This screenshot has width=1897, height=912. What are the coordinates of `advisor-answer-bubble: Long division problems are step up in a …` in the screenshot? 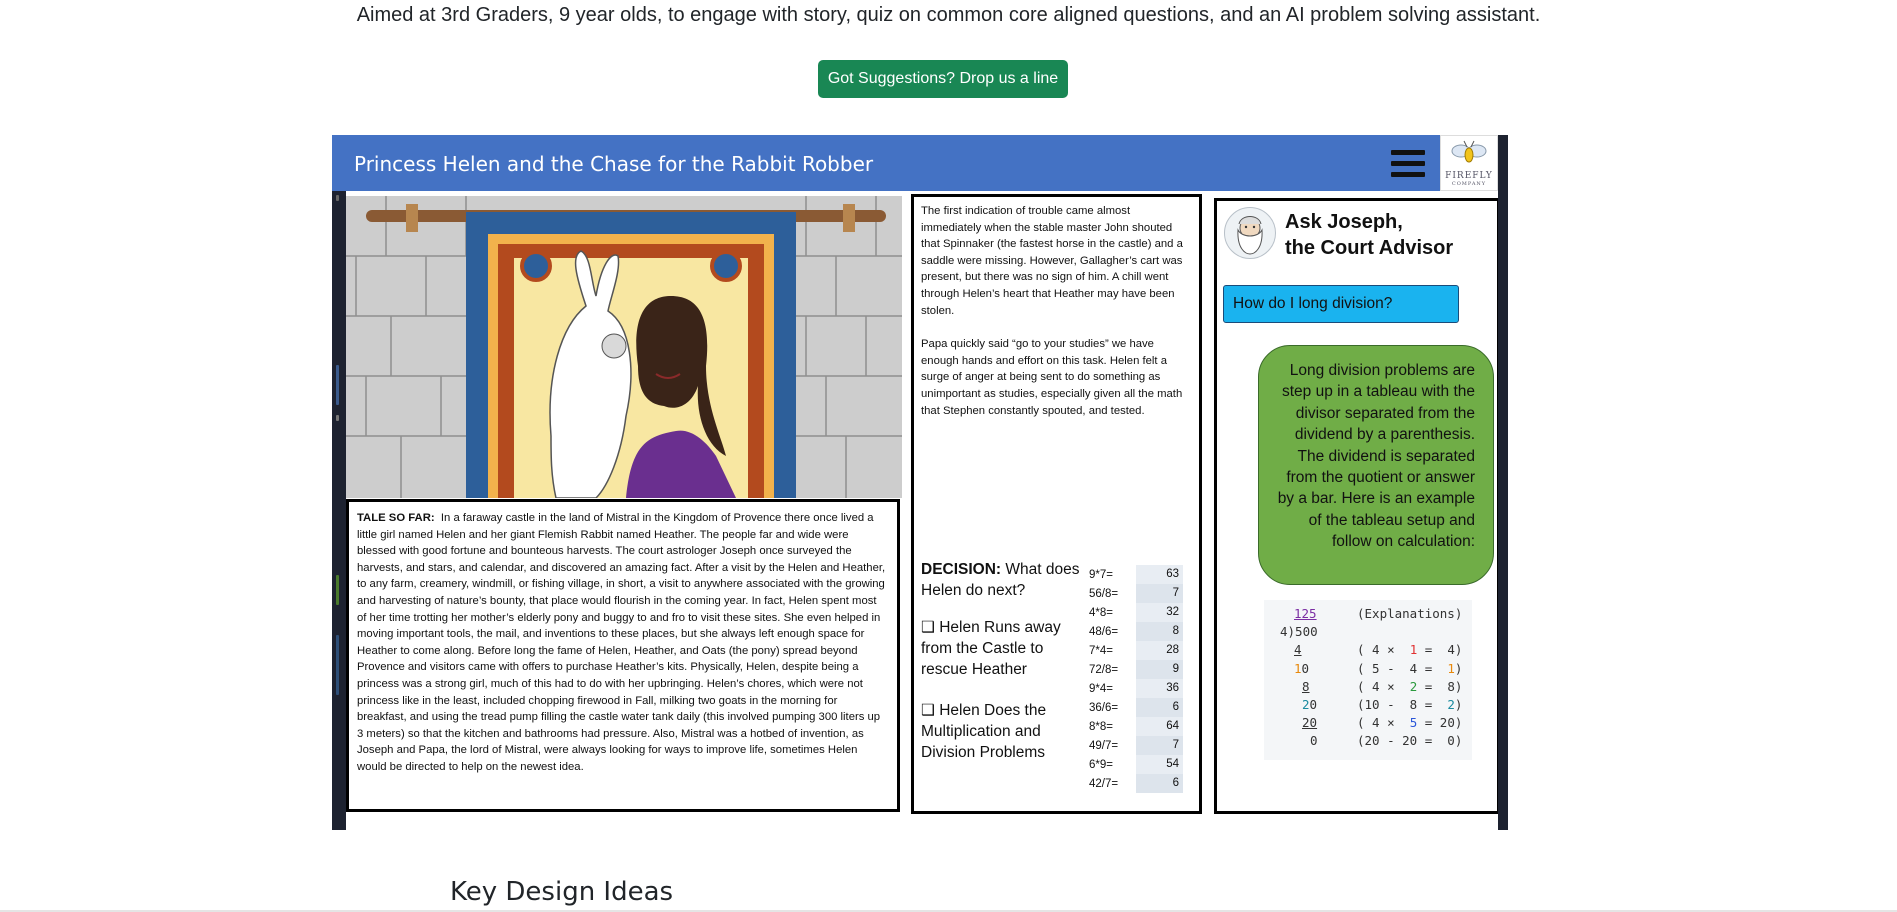 It's located at (1376, 465).